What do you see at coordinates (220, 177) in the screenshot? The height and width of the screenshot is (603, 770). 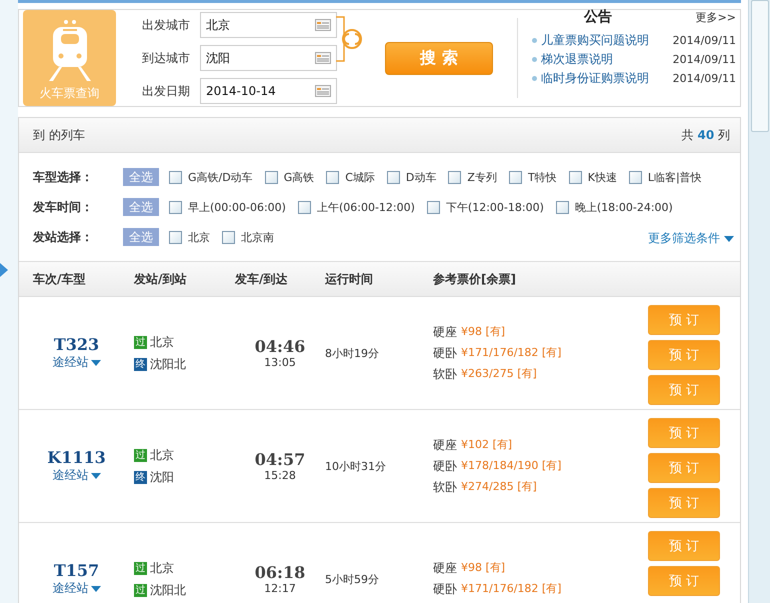 I see `option-label: G高铁/D动车` at bounding box center [220, 177].